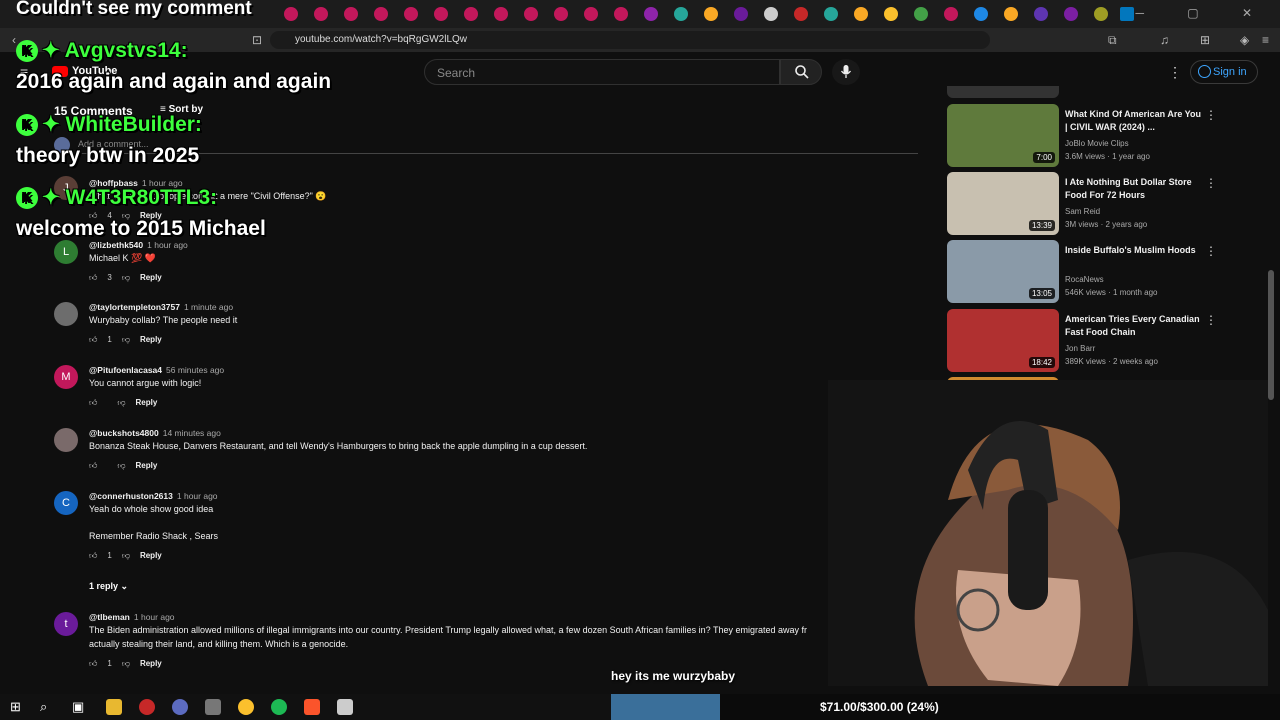 The image size is (1280, 720). What do you see at coordinates (1265, 40) in the screenshot?
I see `menu-icon: ≡` at bounding box center [1265, 40].